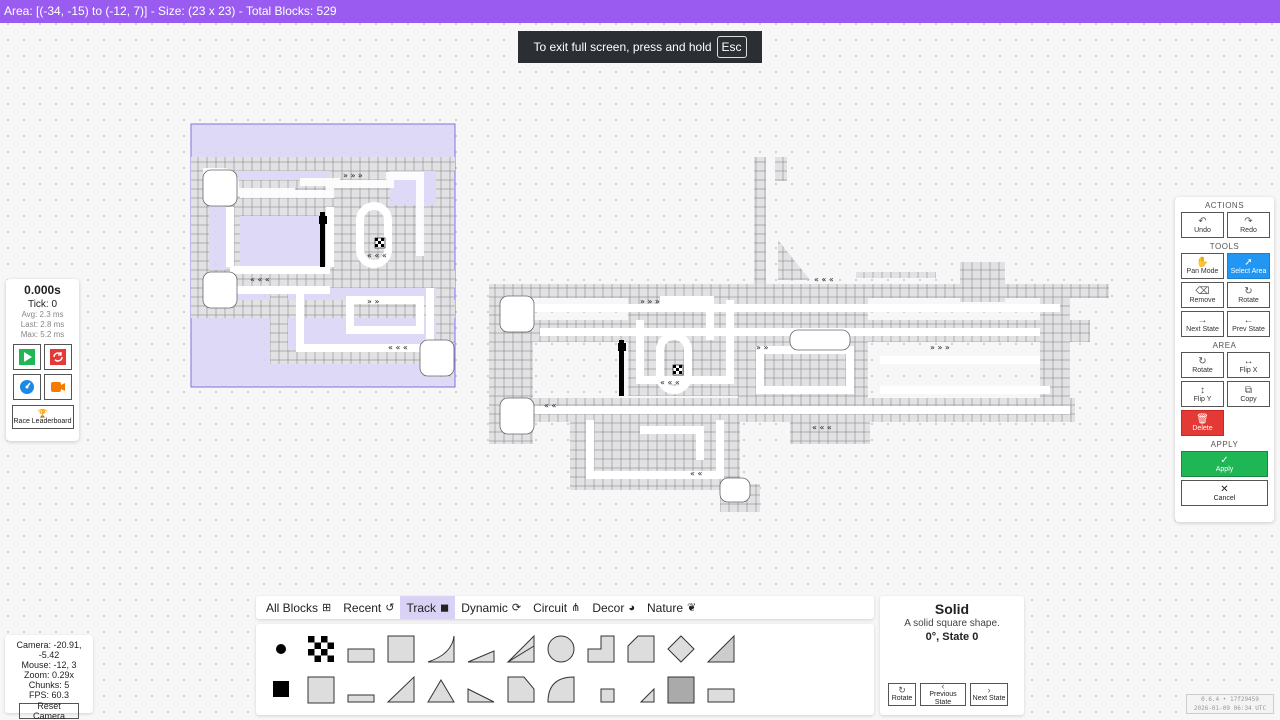 This screenshot has width=1280, height=720. I want to click on area-heading: AREA, so click(1224, 346).